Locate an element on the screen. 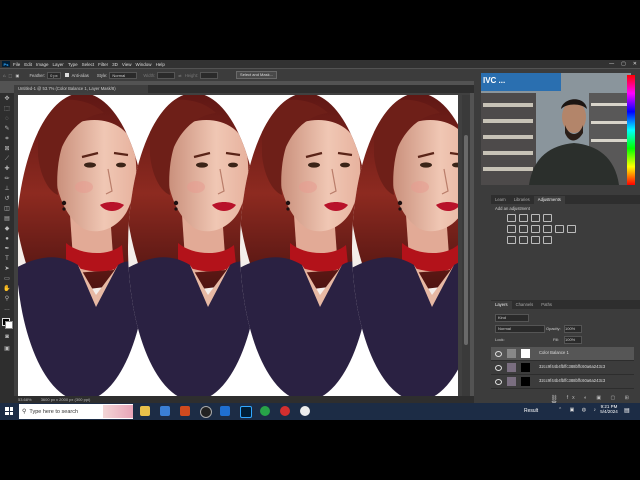  taskbar-search-box: ⚲ Type here to search is located at coordinates (76, 411).